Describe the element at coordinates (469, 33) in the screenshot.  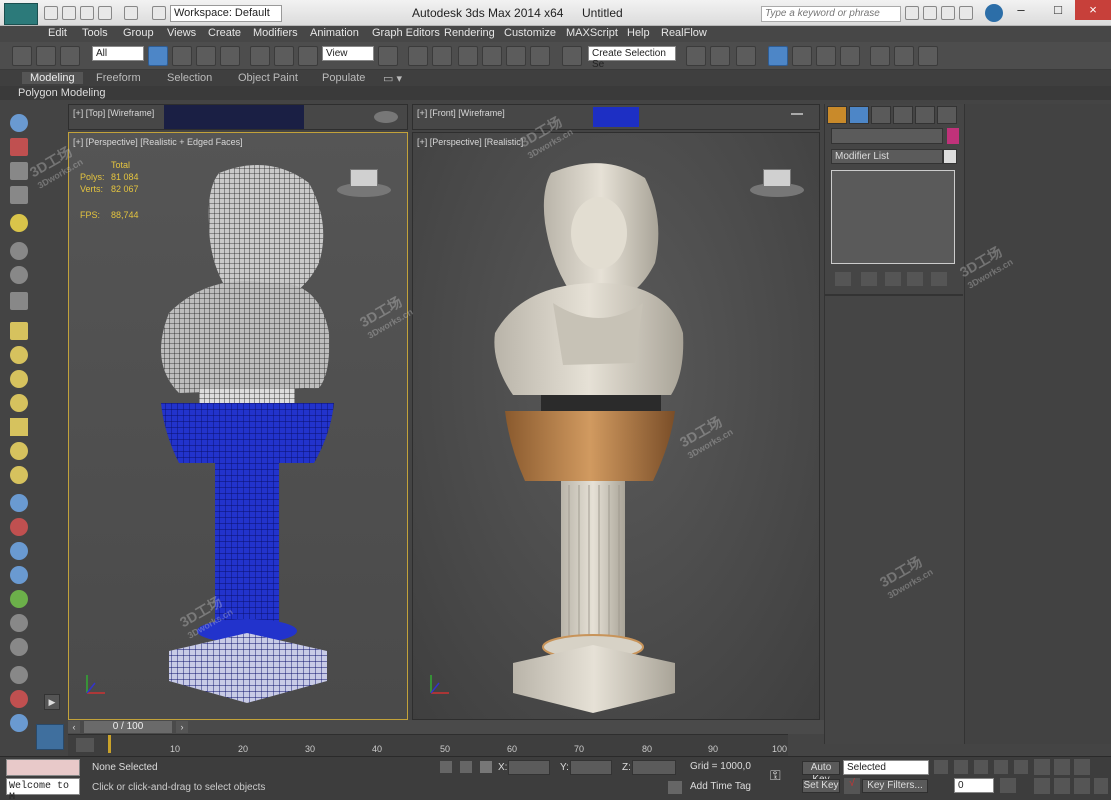
I see `menu-rendering: Rendering` at that location.